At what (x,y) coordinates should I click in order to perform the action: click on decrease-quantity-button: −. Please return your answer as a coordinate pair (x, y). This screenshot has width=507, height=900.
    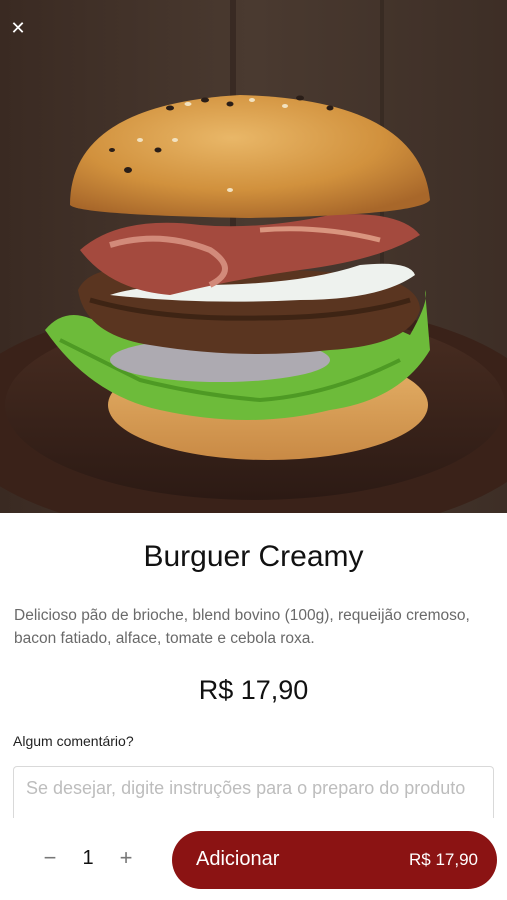
    Looking at the image, I should click on (50, 858).